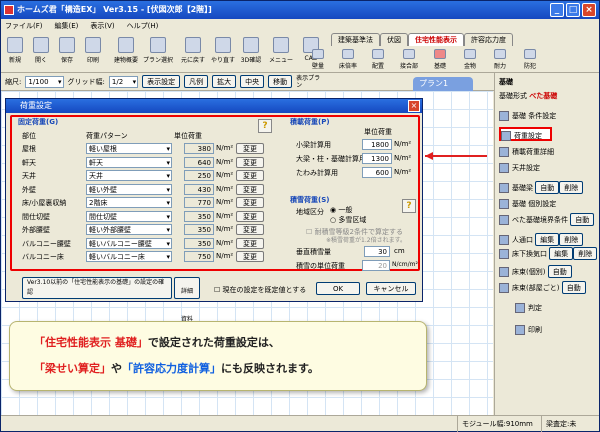 This screenshot has width=600, height=432. What do you see at coordinates (348, 220) in the screenshot?
I see `region-heavy: ○ 多雪区域` at bounding box center [348, 220].